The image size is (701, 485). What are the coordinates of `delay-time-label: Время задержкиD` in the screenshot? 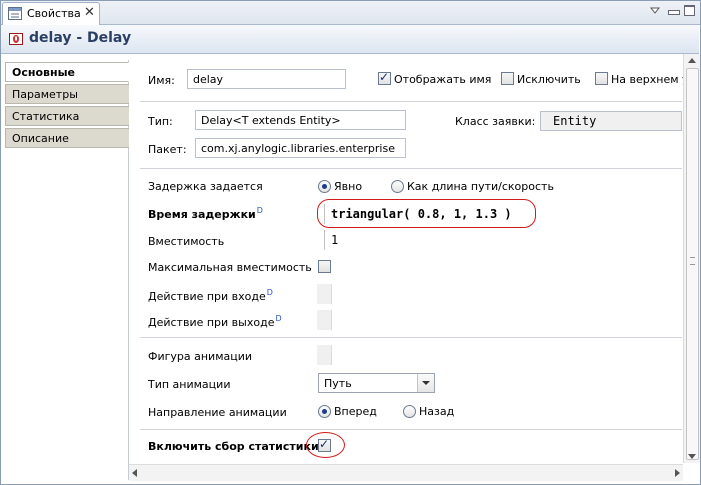 It's located at (205, 213).